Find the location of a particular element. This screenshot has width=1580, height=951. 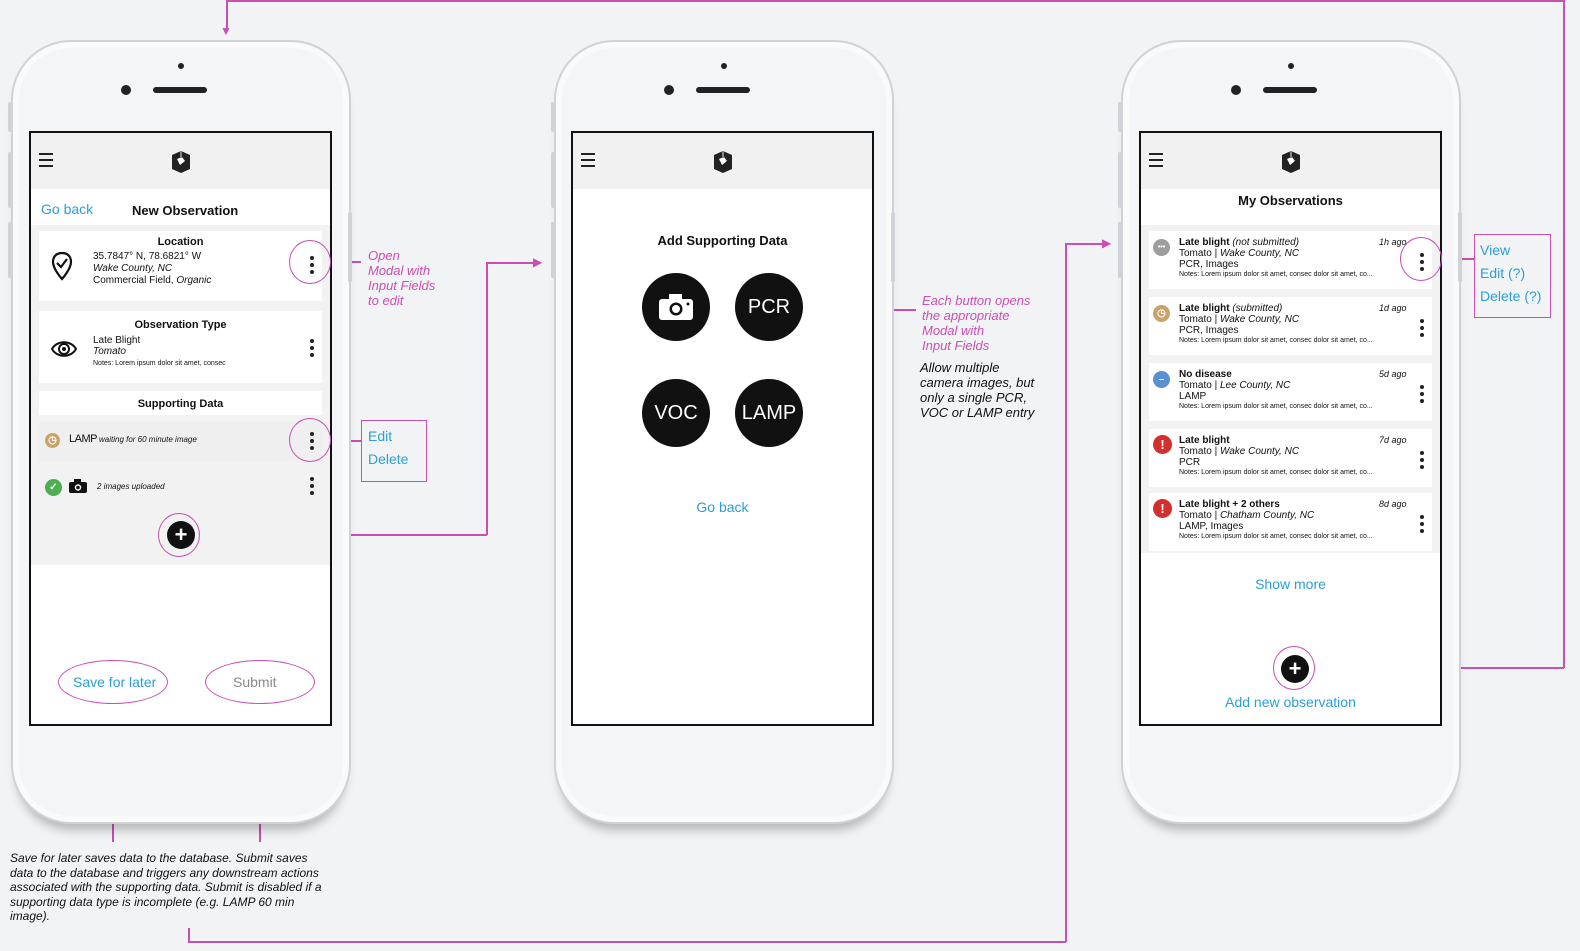

images-status: 2 images uploaded is located at coordinates (131, 486).